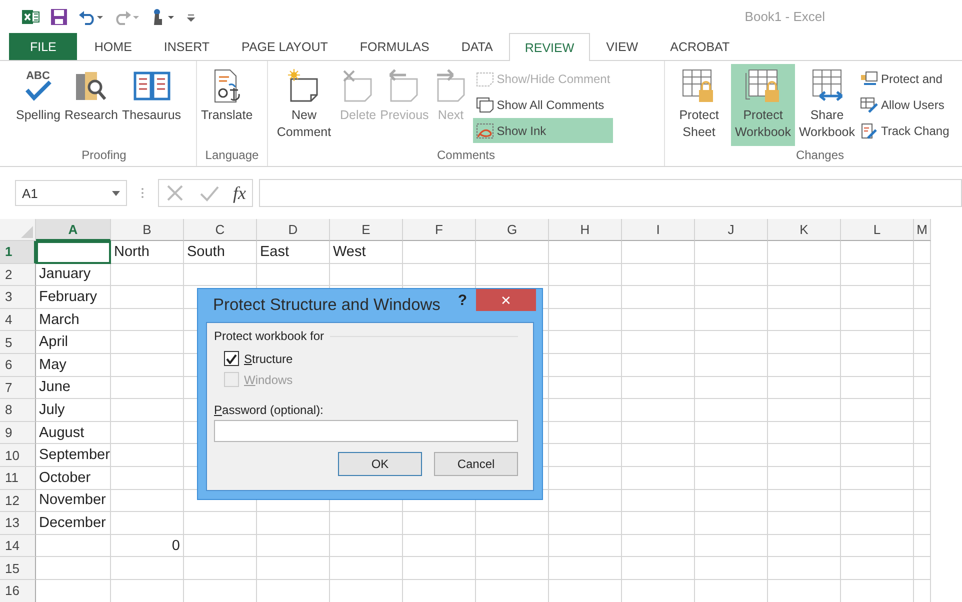 The image size is (962, 602). What do you see at coordinates (904, 104) in the screenshot?
I see `ribbon-button: Allow Users` at bounding box center [904, 104].